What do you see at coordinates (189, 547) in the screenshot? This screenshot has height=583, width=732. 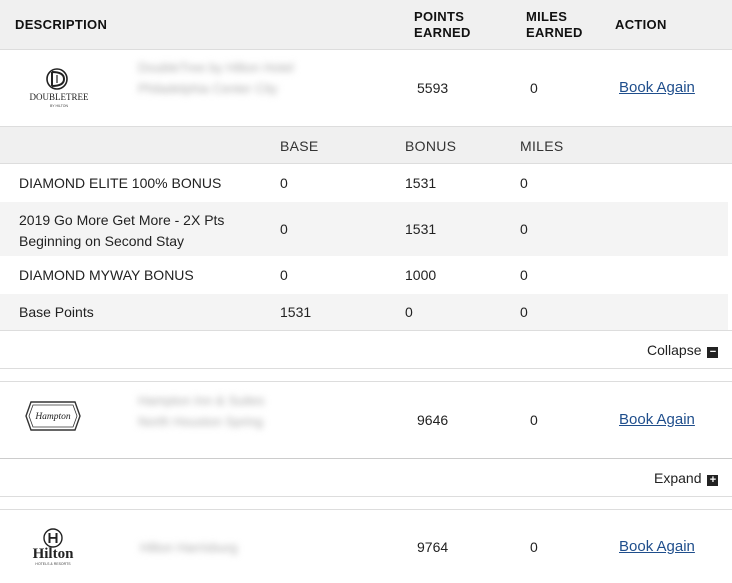 I see `hotel-name-blurred: Hilton Harrisburg` at bounding box center [189, 547].